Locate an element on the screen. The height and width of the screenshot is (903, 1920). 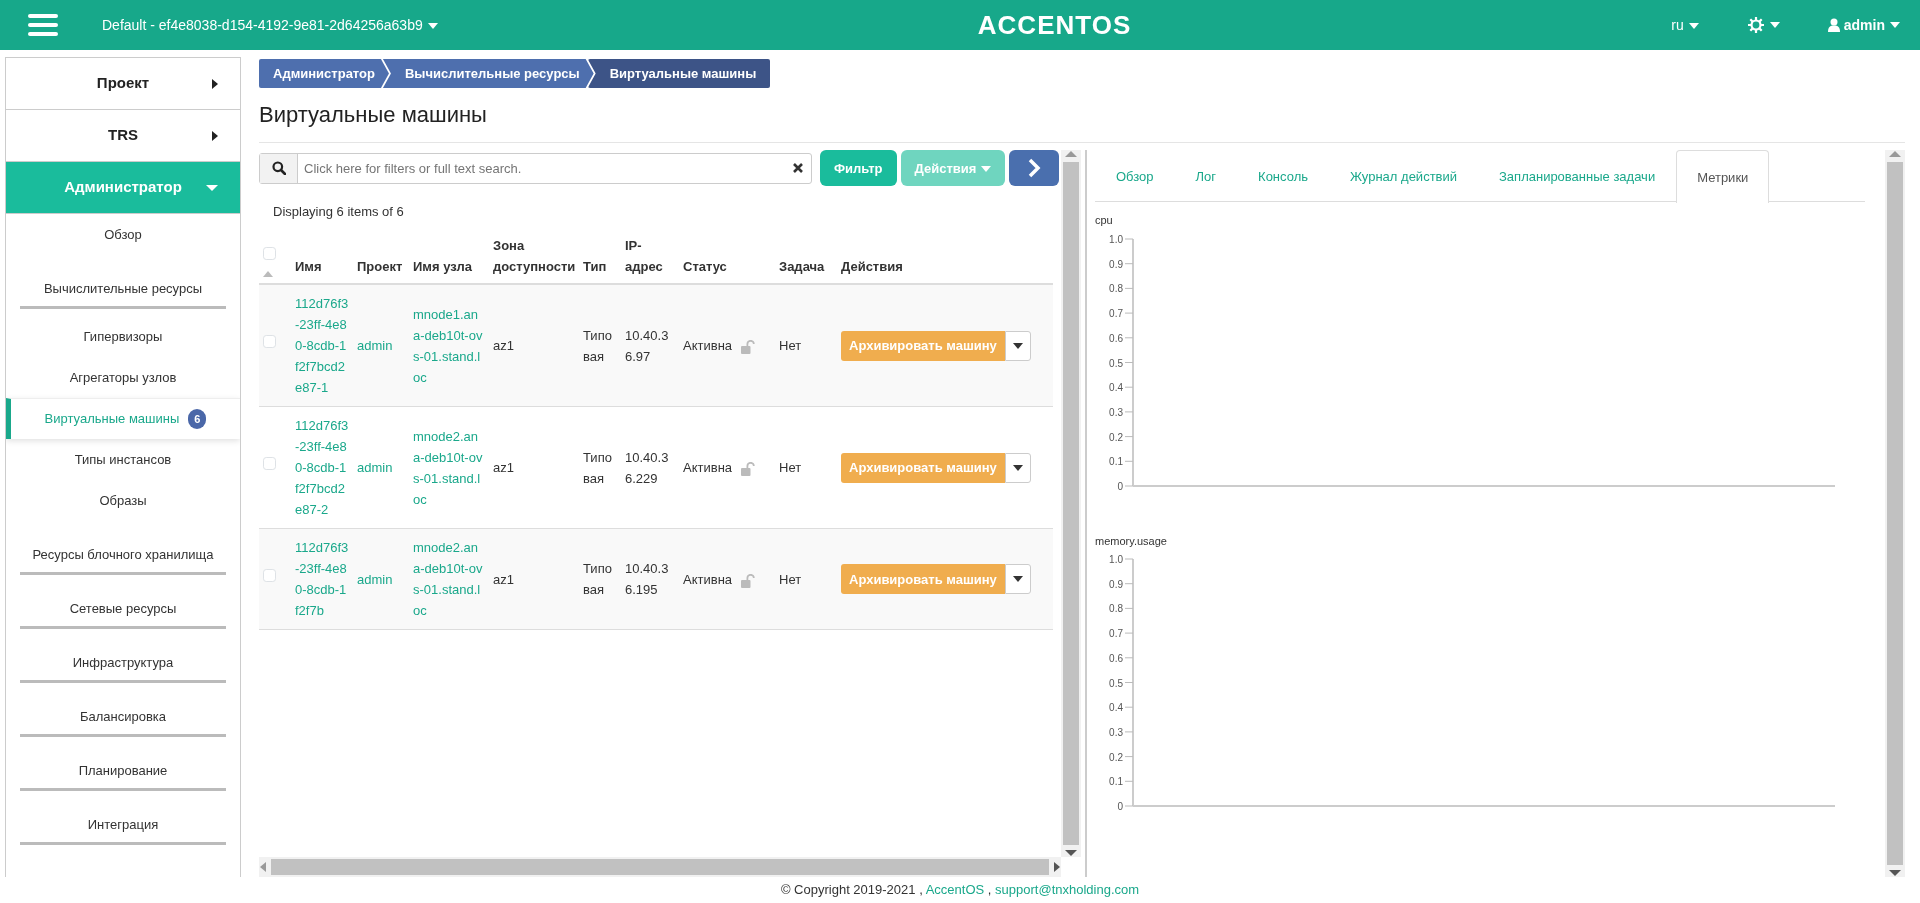
copyright-text: © Copyright 2019-2021 , AccentOS , support@tnxholding.com is located at coordinates (960, 890).